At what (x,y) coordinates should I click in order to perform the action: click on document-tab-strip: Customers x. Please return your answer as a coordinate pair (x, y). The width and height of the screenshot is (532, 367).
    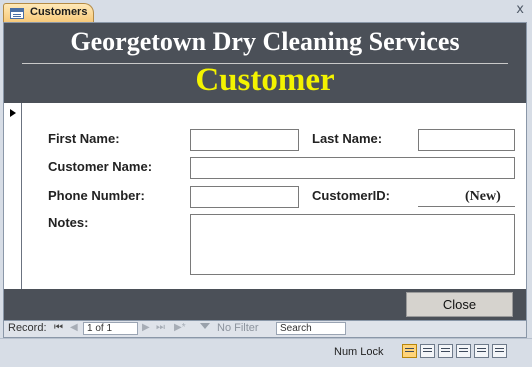
    Looking at the image, I should click on (266, 11).